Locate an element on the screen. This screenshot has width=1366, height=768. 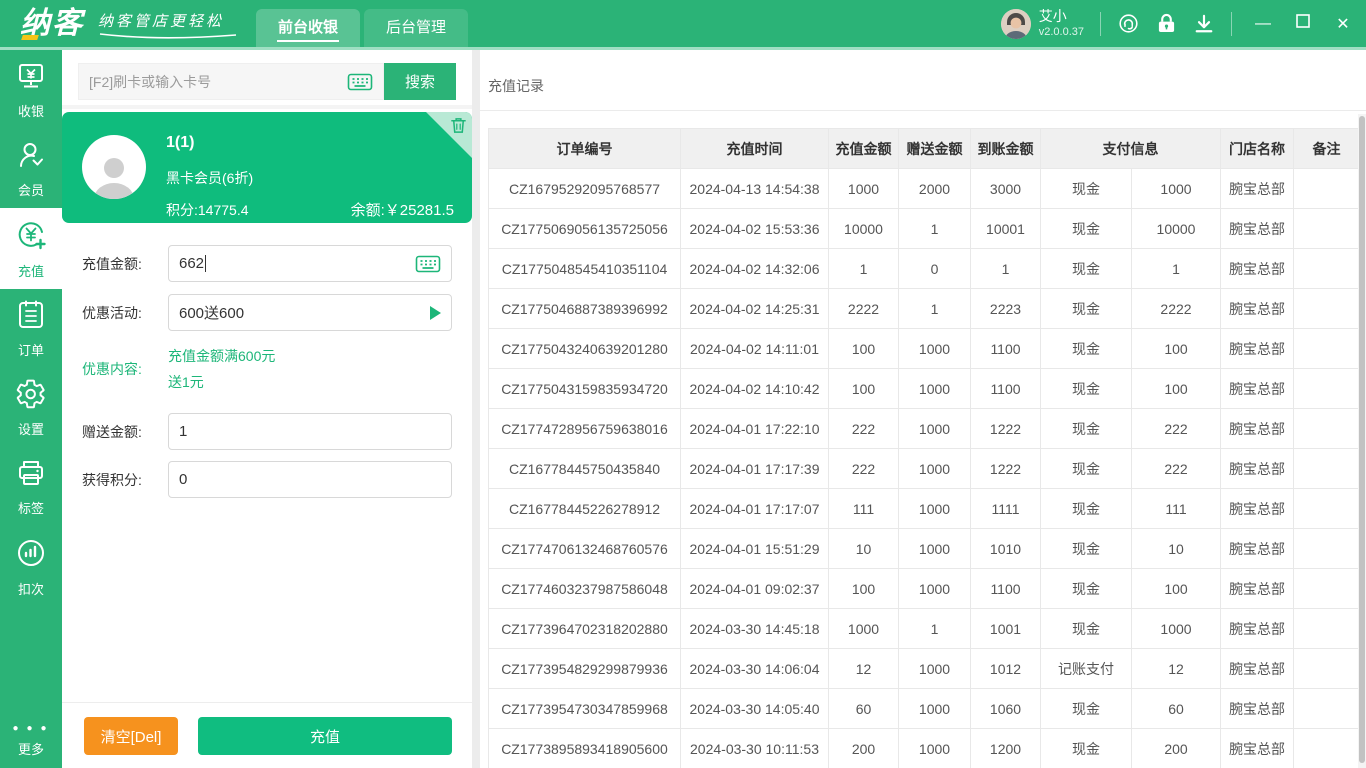
maximize-button is located at coordinates (1303, 23).